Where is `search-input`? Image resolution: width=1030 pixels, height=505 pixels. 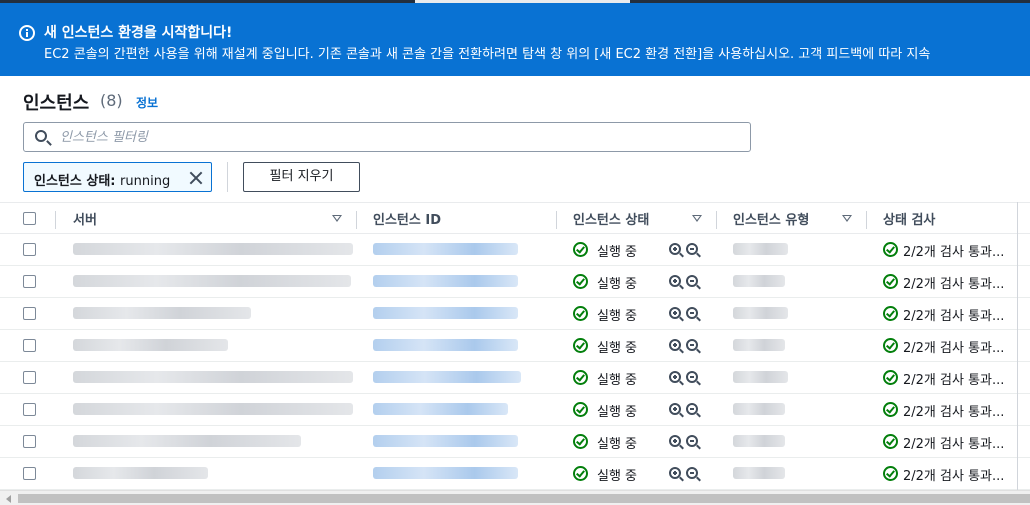
search-input is located at coordinates (390, 137).